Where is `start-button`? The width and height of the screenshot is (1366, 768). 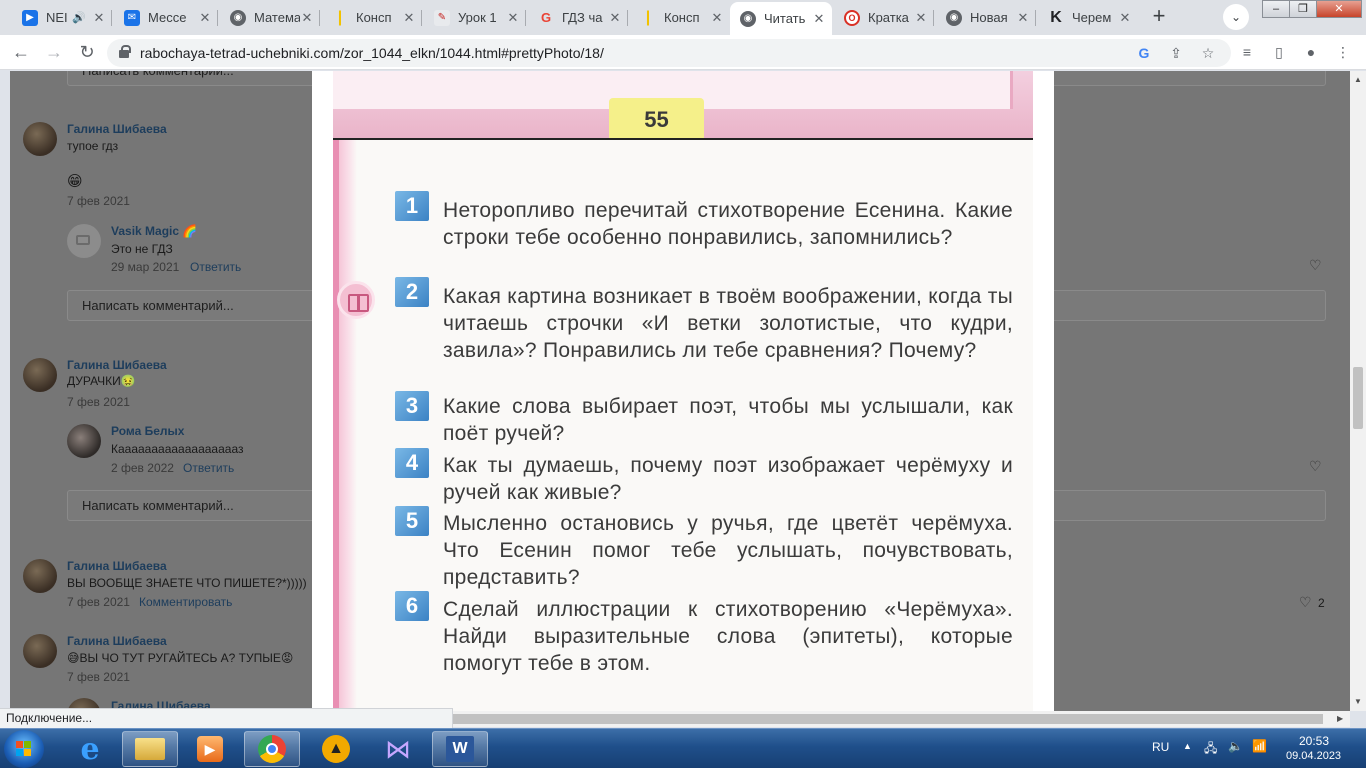
start-button is located at coordinates (24, 749).